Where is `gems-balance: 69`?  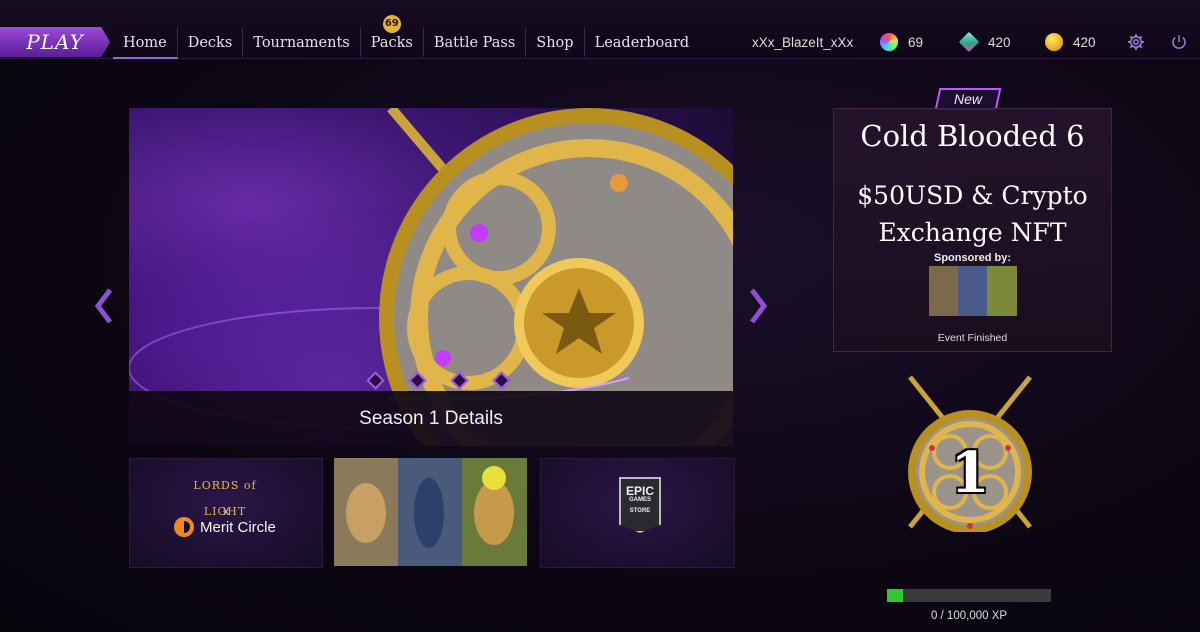
gems-balance: 69 is located at coordinates (901, 42).